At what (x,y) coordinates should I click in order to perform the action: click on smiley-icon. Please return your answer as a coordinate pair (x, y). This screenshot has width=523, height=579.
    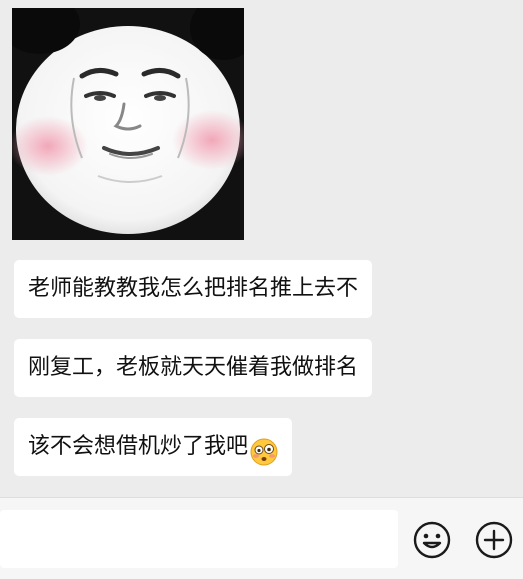
    Looking at the image, I should click on (432, 540).